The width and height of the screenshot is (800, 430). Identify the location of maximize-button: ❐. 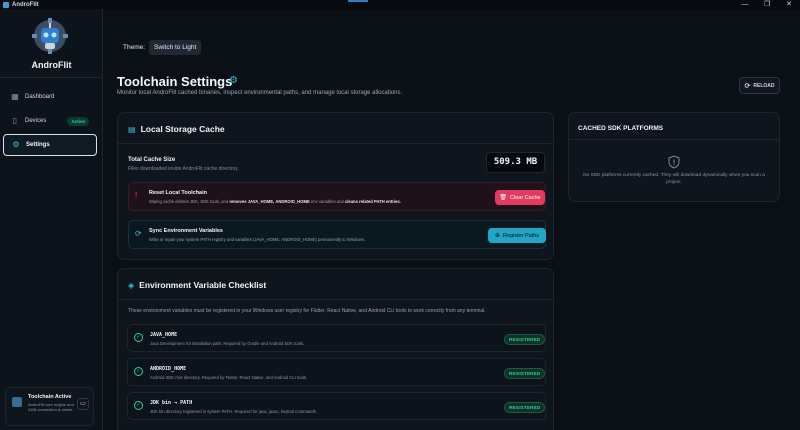
(767, 4).